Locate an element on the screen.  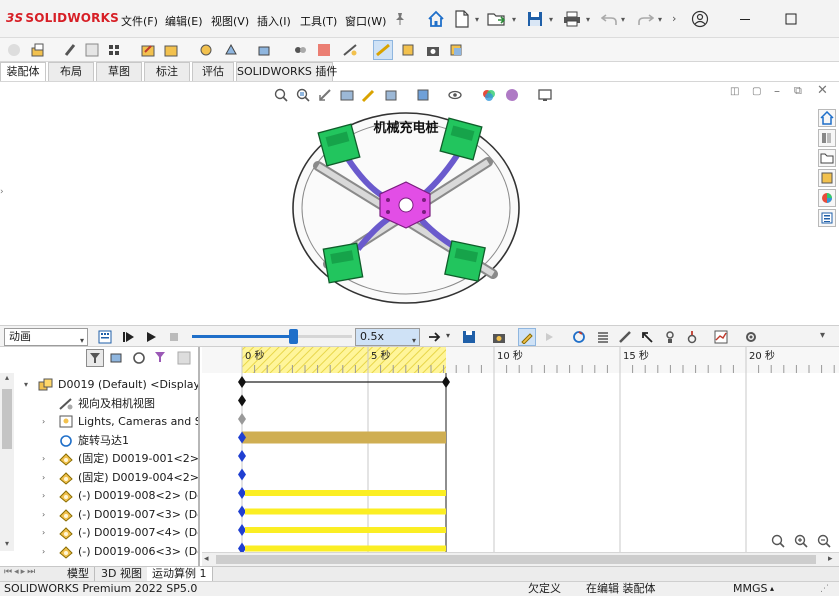
tab-evaluate: 评估 is located at coordinates (213, 71).